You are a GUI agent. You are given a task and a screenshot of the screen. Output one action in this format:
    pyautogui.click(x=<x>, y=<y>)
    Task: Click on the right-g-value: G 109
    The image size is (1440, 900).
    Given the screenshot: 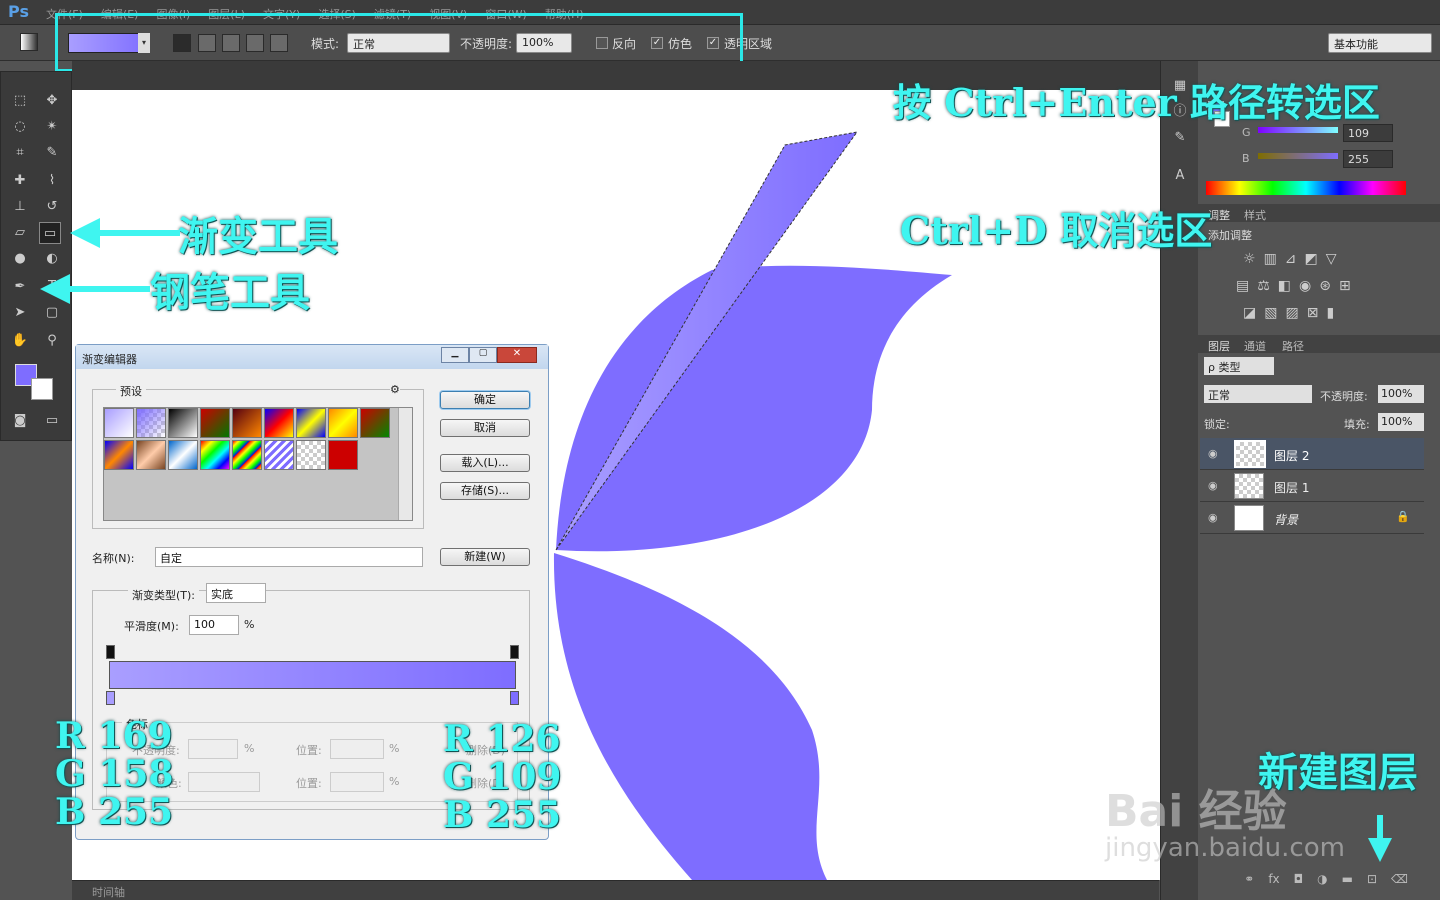 What is the action you would take?
    pyautogui.click(x=502, y=777)
    